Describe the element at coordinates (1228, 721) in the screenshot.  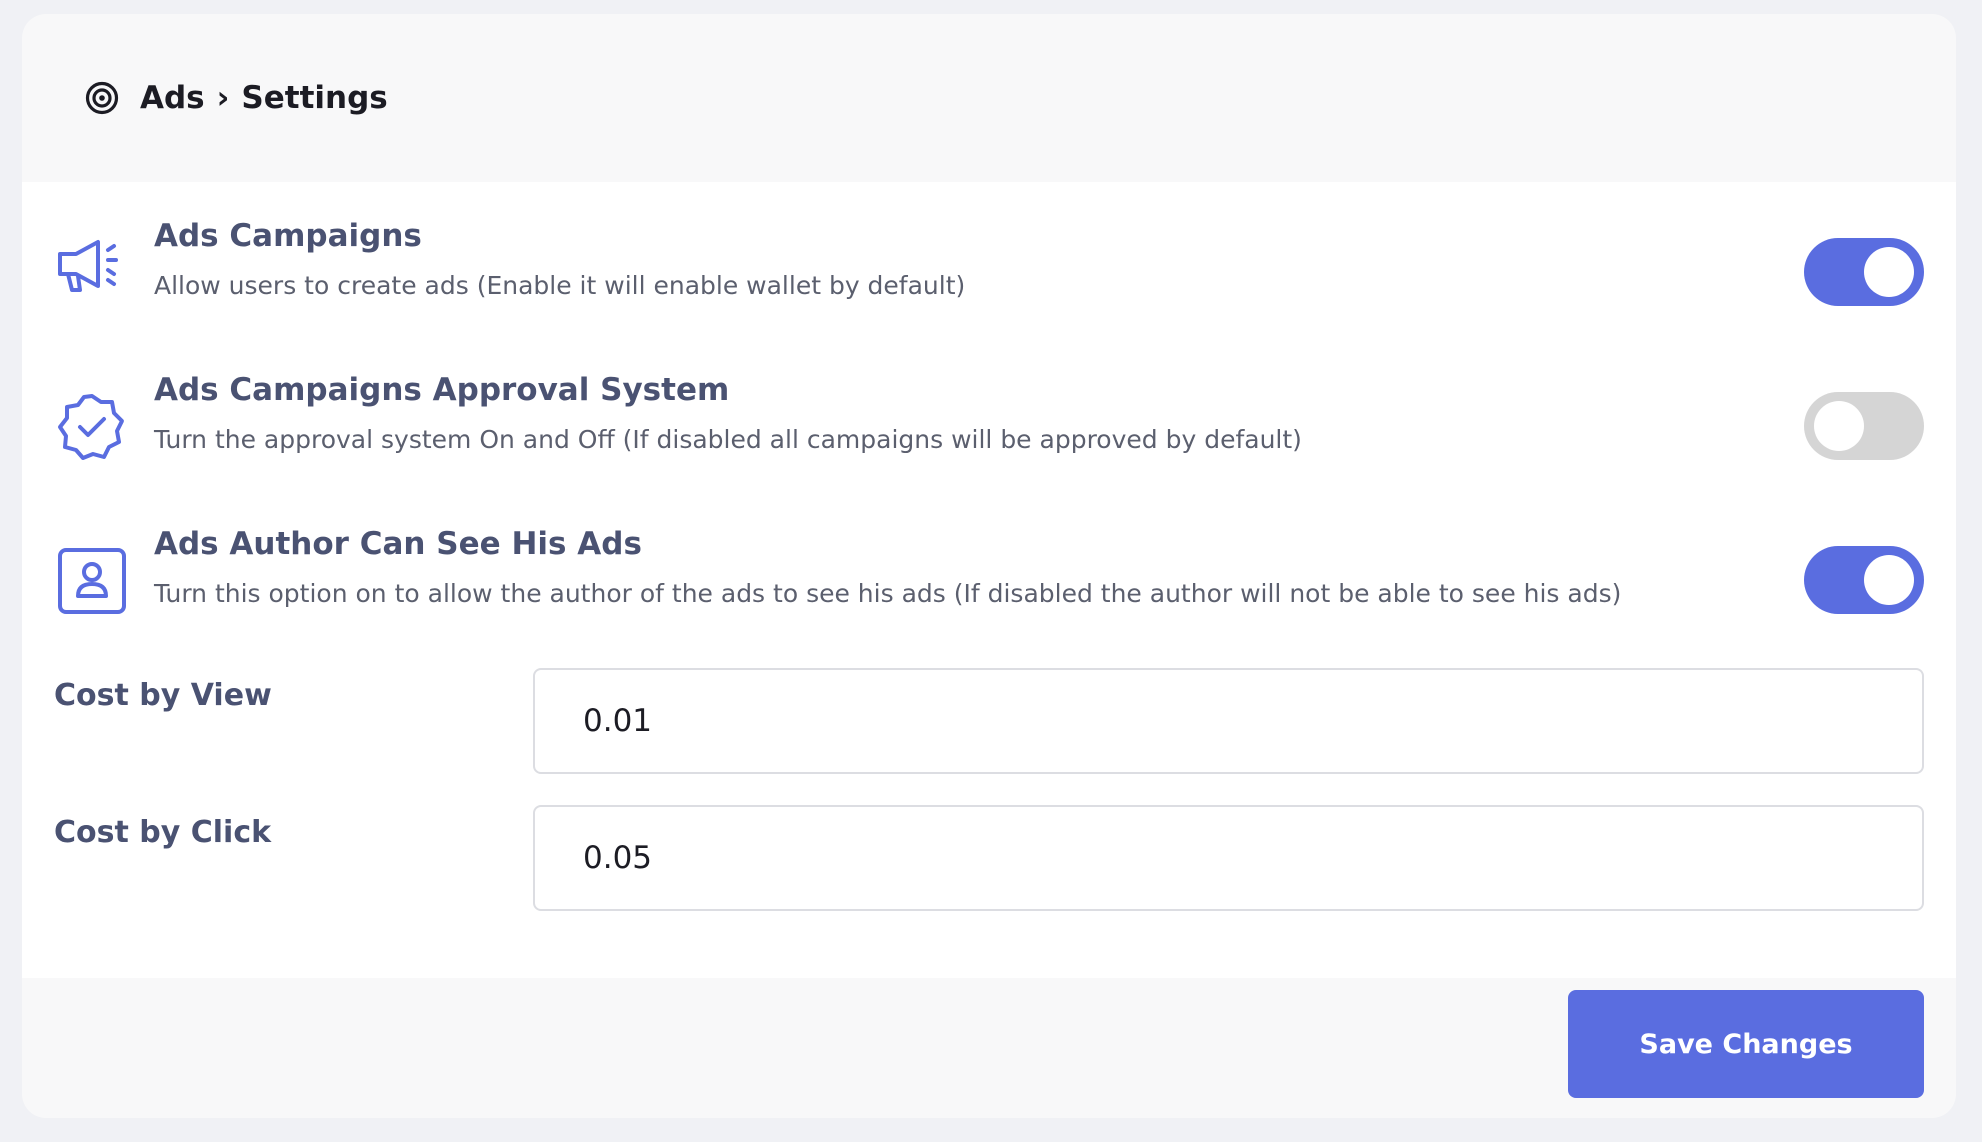
I see `cost-by-view-input` at that location.